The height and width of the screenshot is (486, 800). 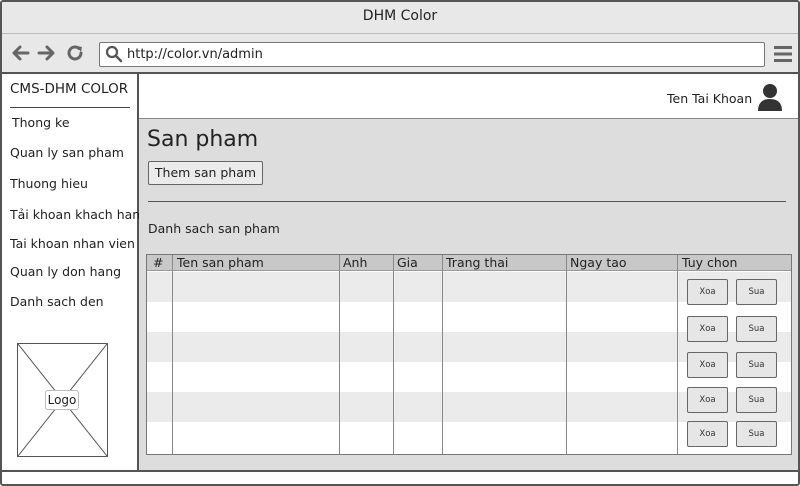 I want to click on user-avatar-icon, so click(x=770, y=97).